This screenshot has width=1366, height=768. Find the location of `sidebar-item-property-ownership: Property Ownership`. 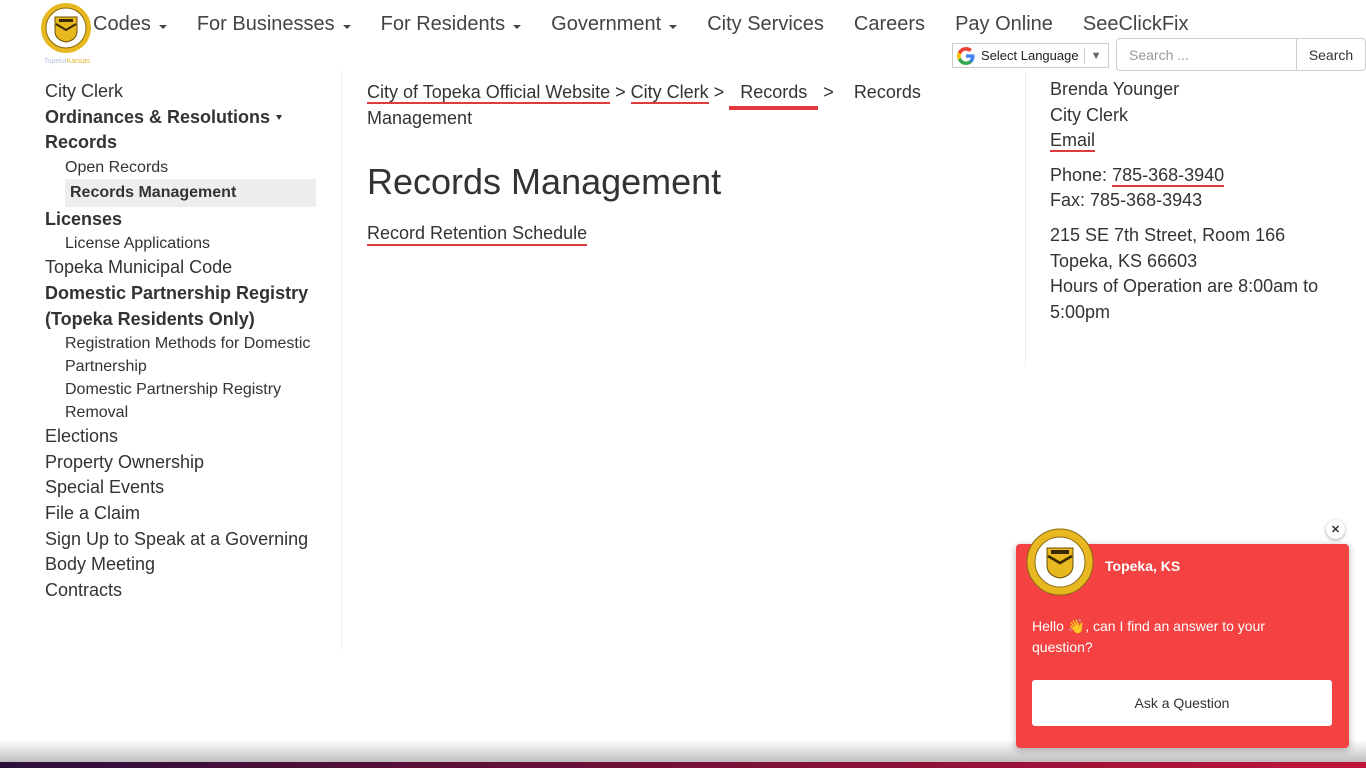

sidebar-item-property-ownership: Property Ownership is located at coordinates (182, 463).